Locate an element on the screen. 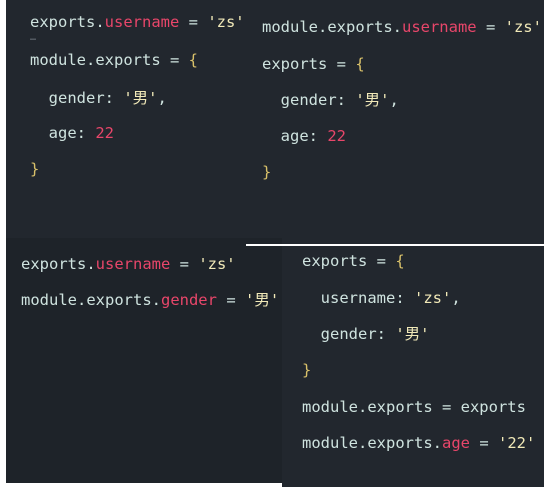 The width and height of the screenshot is (544, 487). code-token-plain: module.exports = exports is located at coordinates (414, 407).